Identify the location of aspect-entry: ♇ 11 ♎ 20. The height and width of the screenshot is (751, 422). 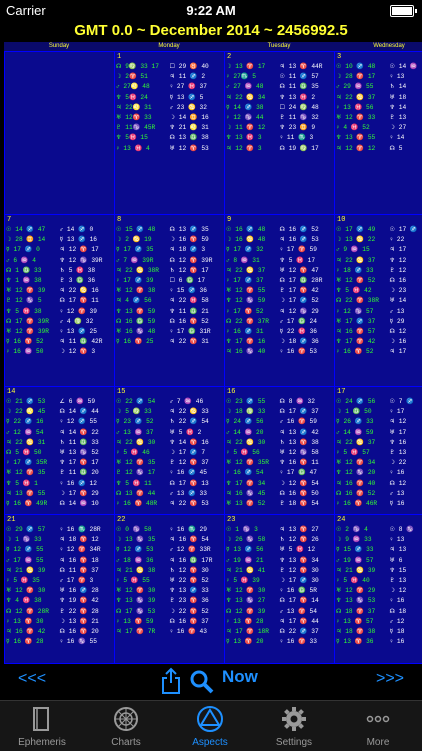
(87, 473).